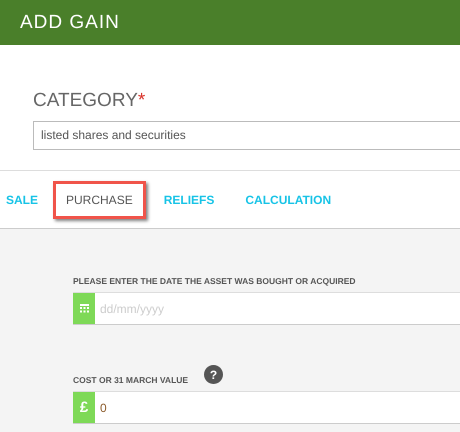  Describe the element at coordinates (214, 374) in the screenshot. I see `help-icon: ?` at that location.